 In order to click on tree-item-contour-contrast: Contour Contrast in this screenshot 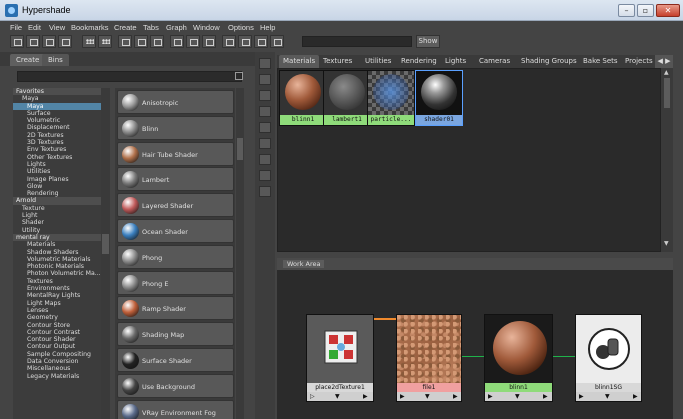, I will do `click(61, 332)`.